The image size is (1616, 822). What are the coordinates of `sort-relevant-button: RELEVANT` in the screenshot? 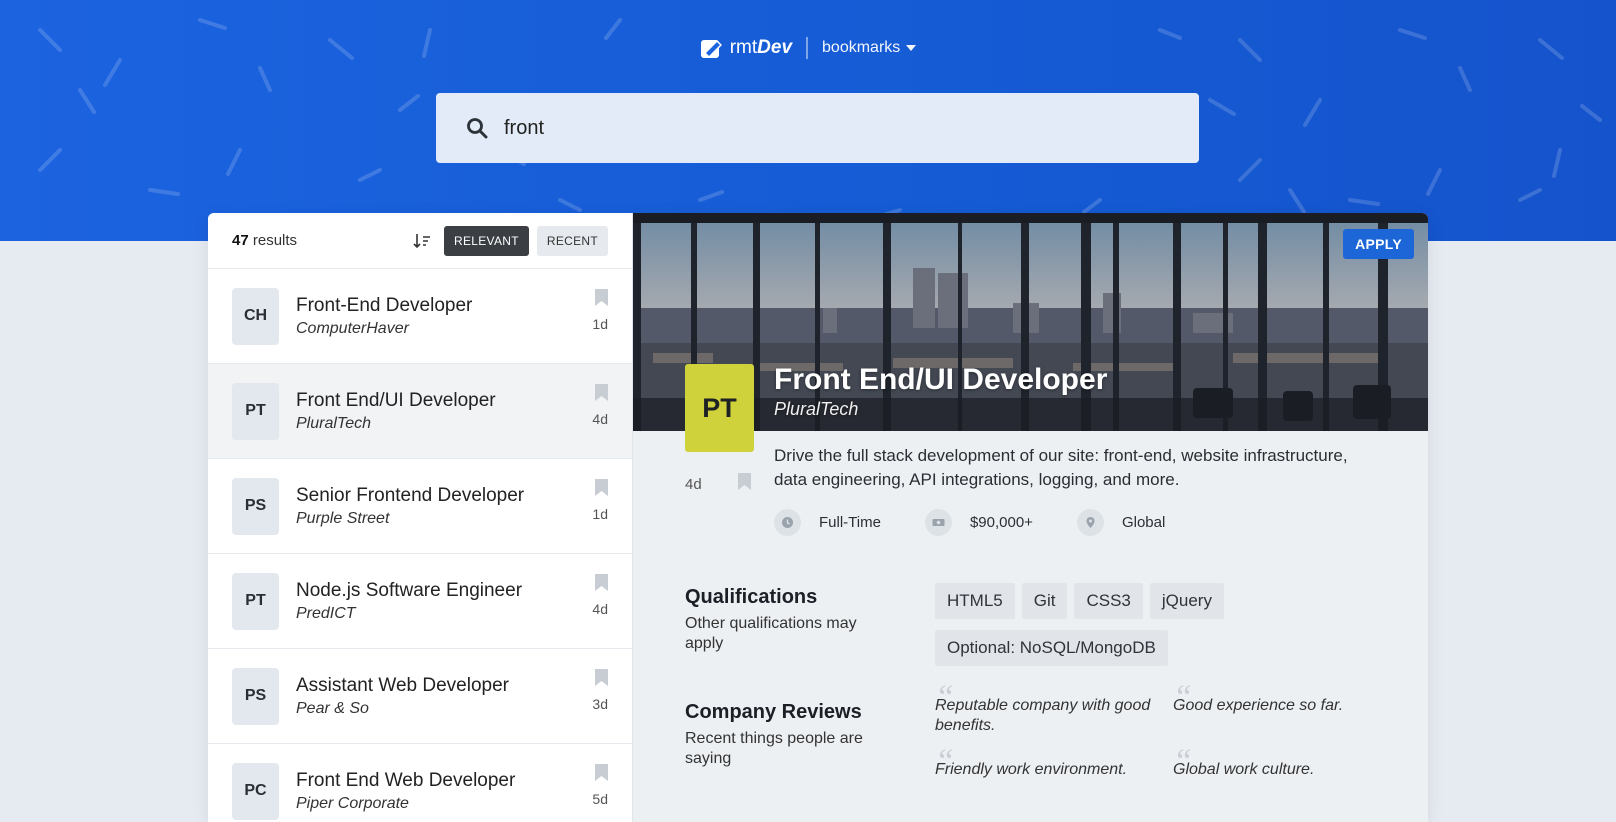 It's located at (486, 240).